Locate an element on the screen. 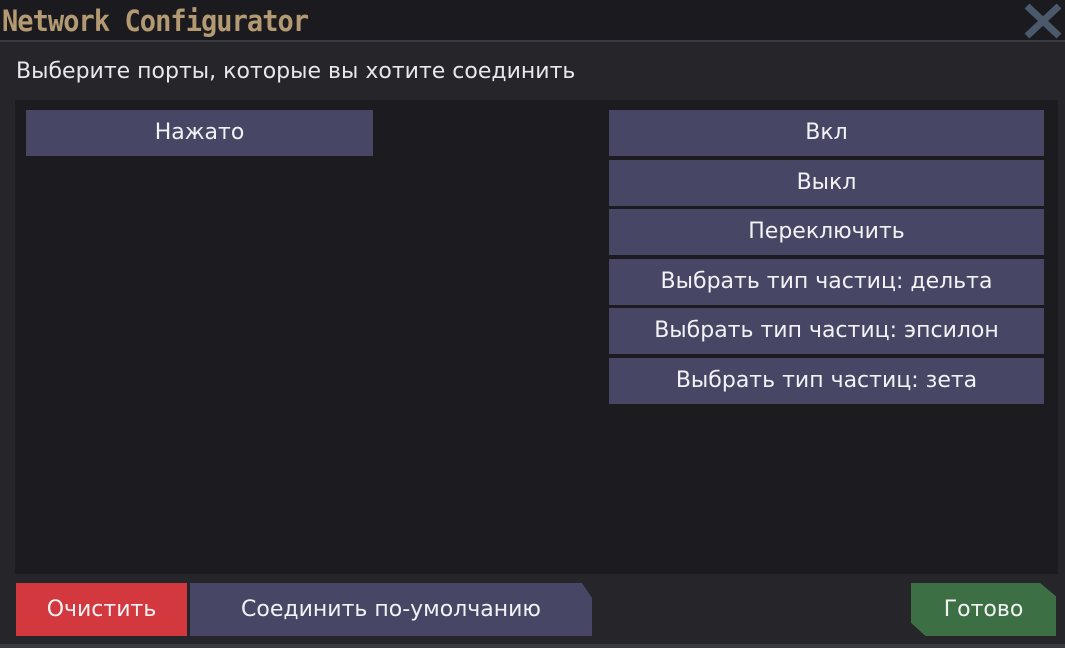  title-bar: Network Configurator is located at coordinates (532, 21).